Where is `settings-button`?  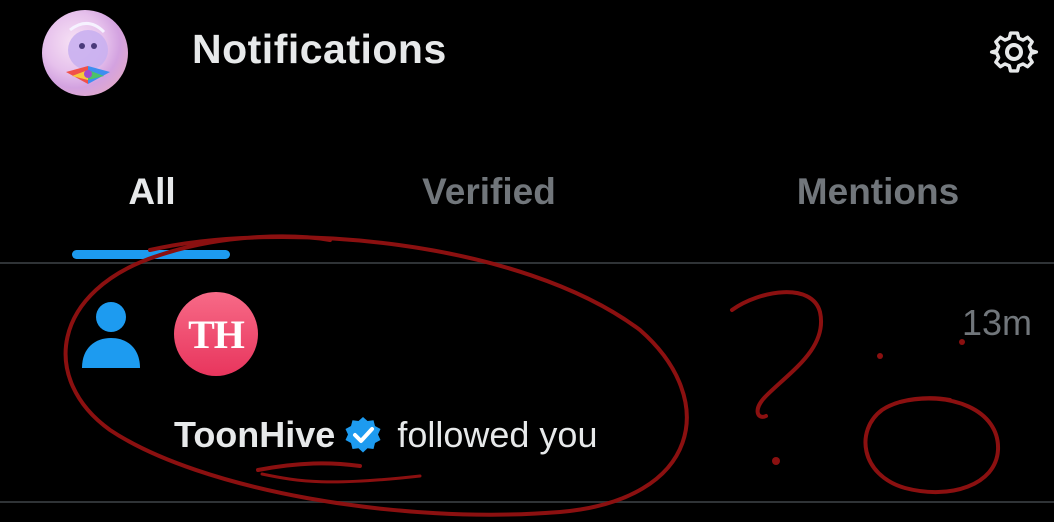 settings-button is located at coordinates (1014, 52).